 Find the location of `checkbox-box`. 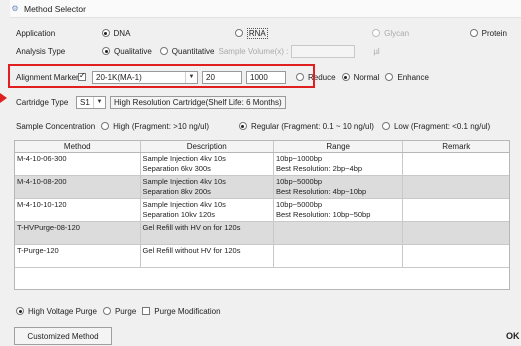

checkbox-box is located at coordinates (146, 311).